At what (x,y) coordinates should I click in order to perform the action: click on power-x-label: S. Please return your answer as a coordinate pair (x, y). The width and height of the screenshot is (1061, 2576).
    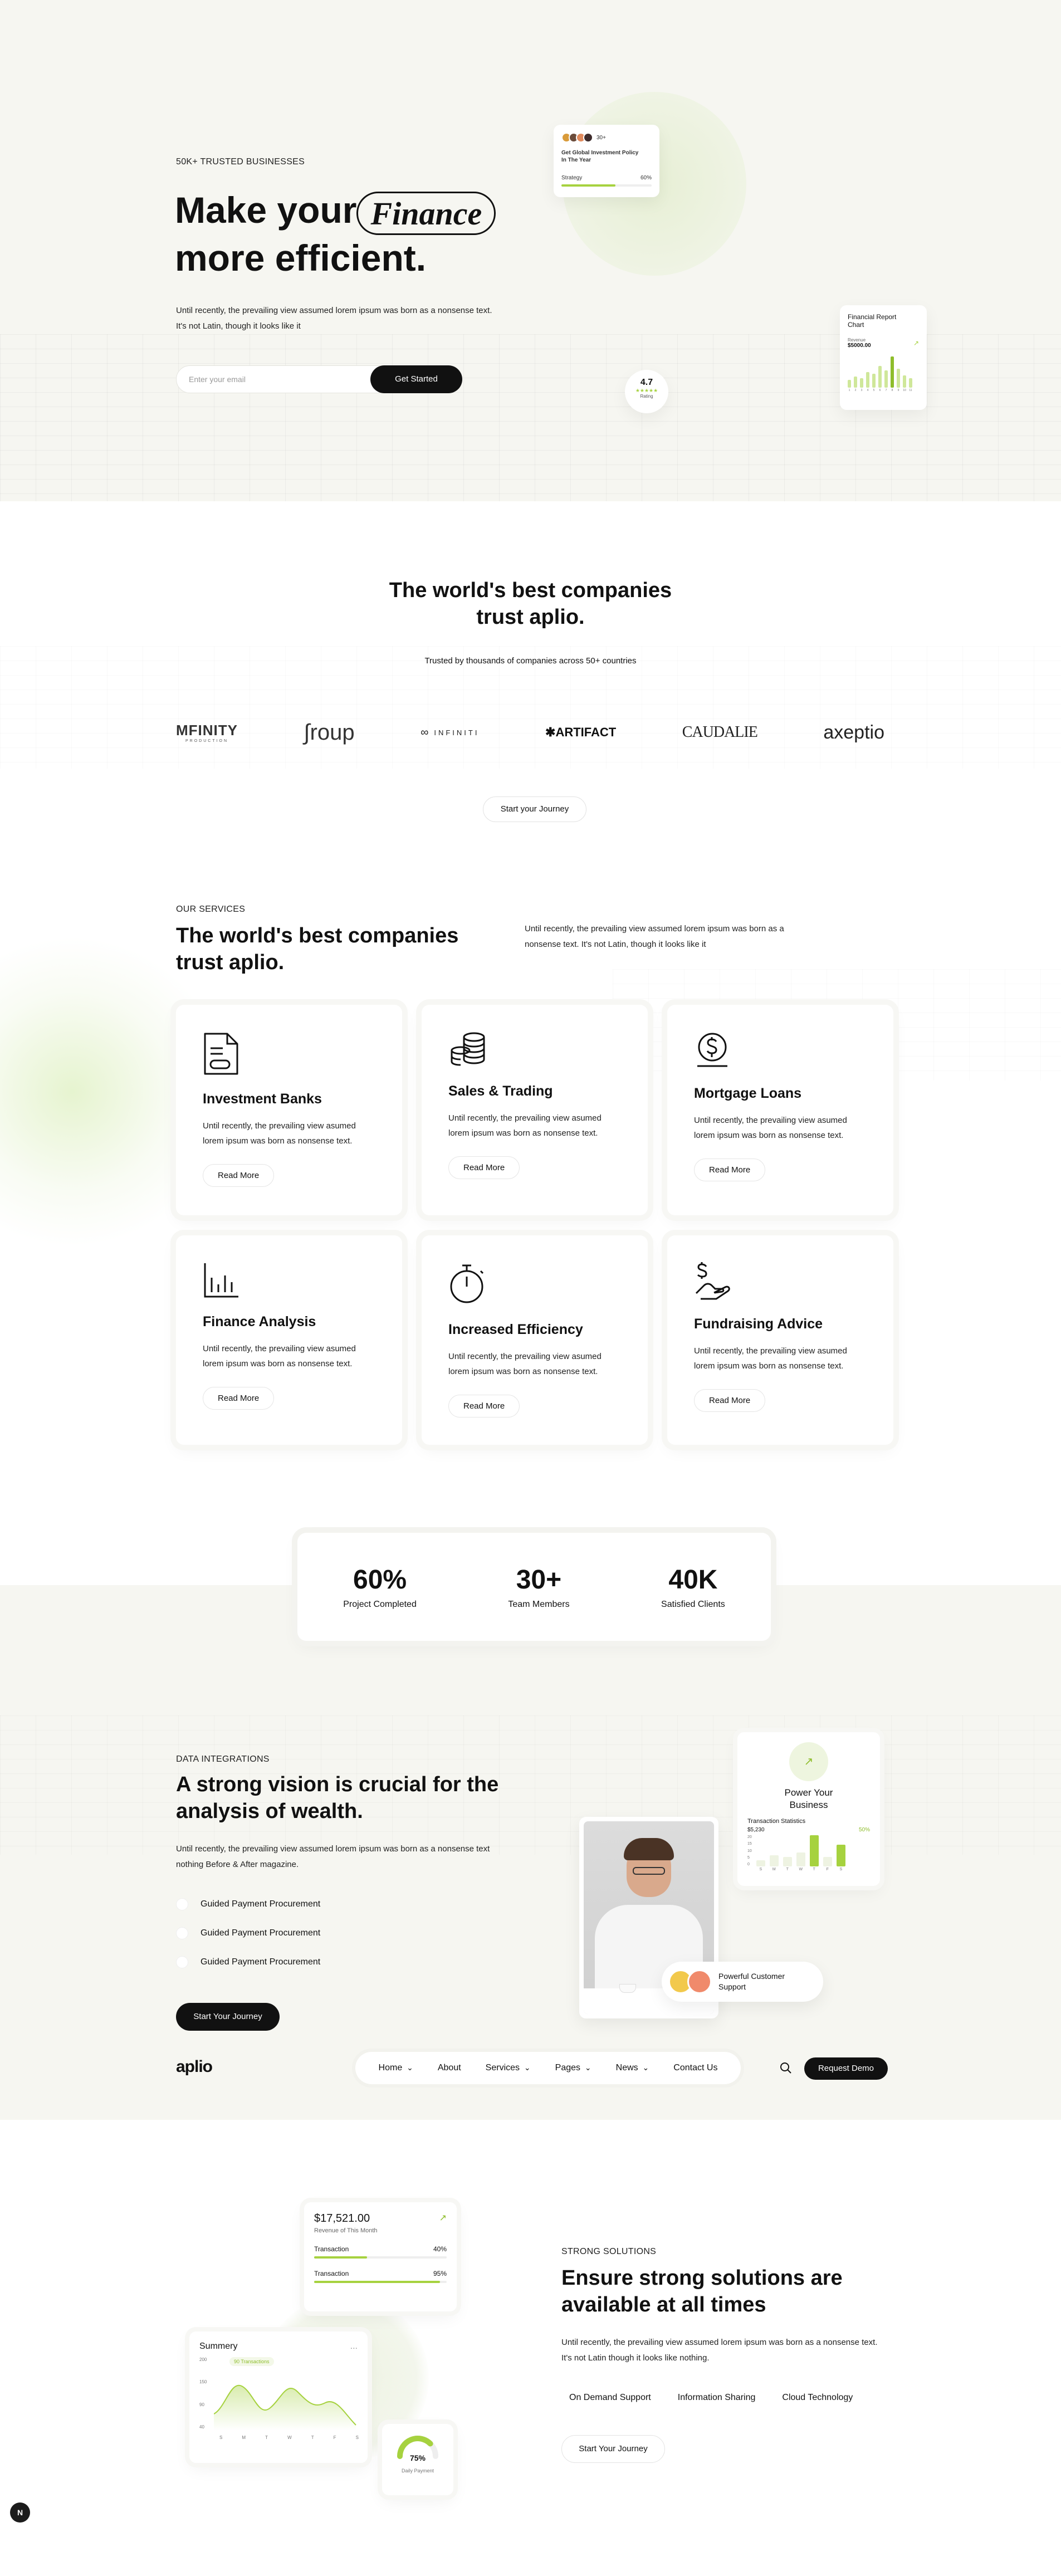
    Looking at the image, I should click on (841, 1870).